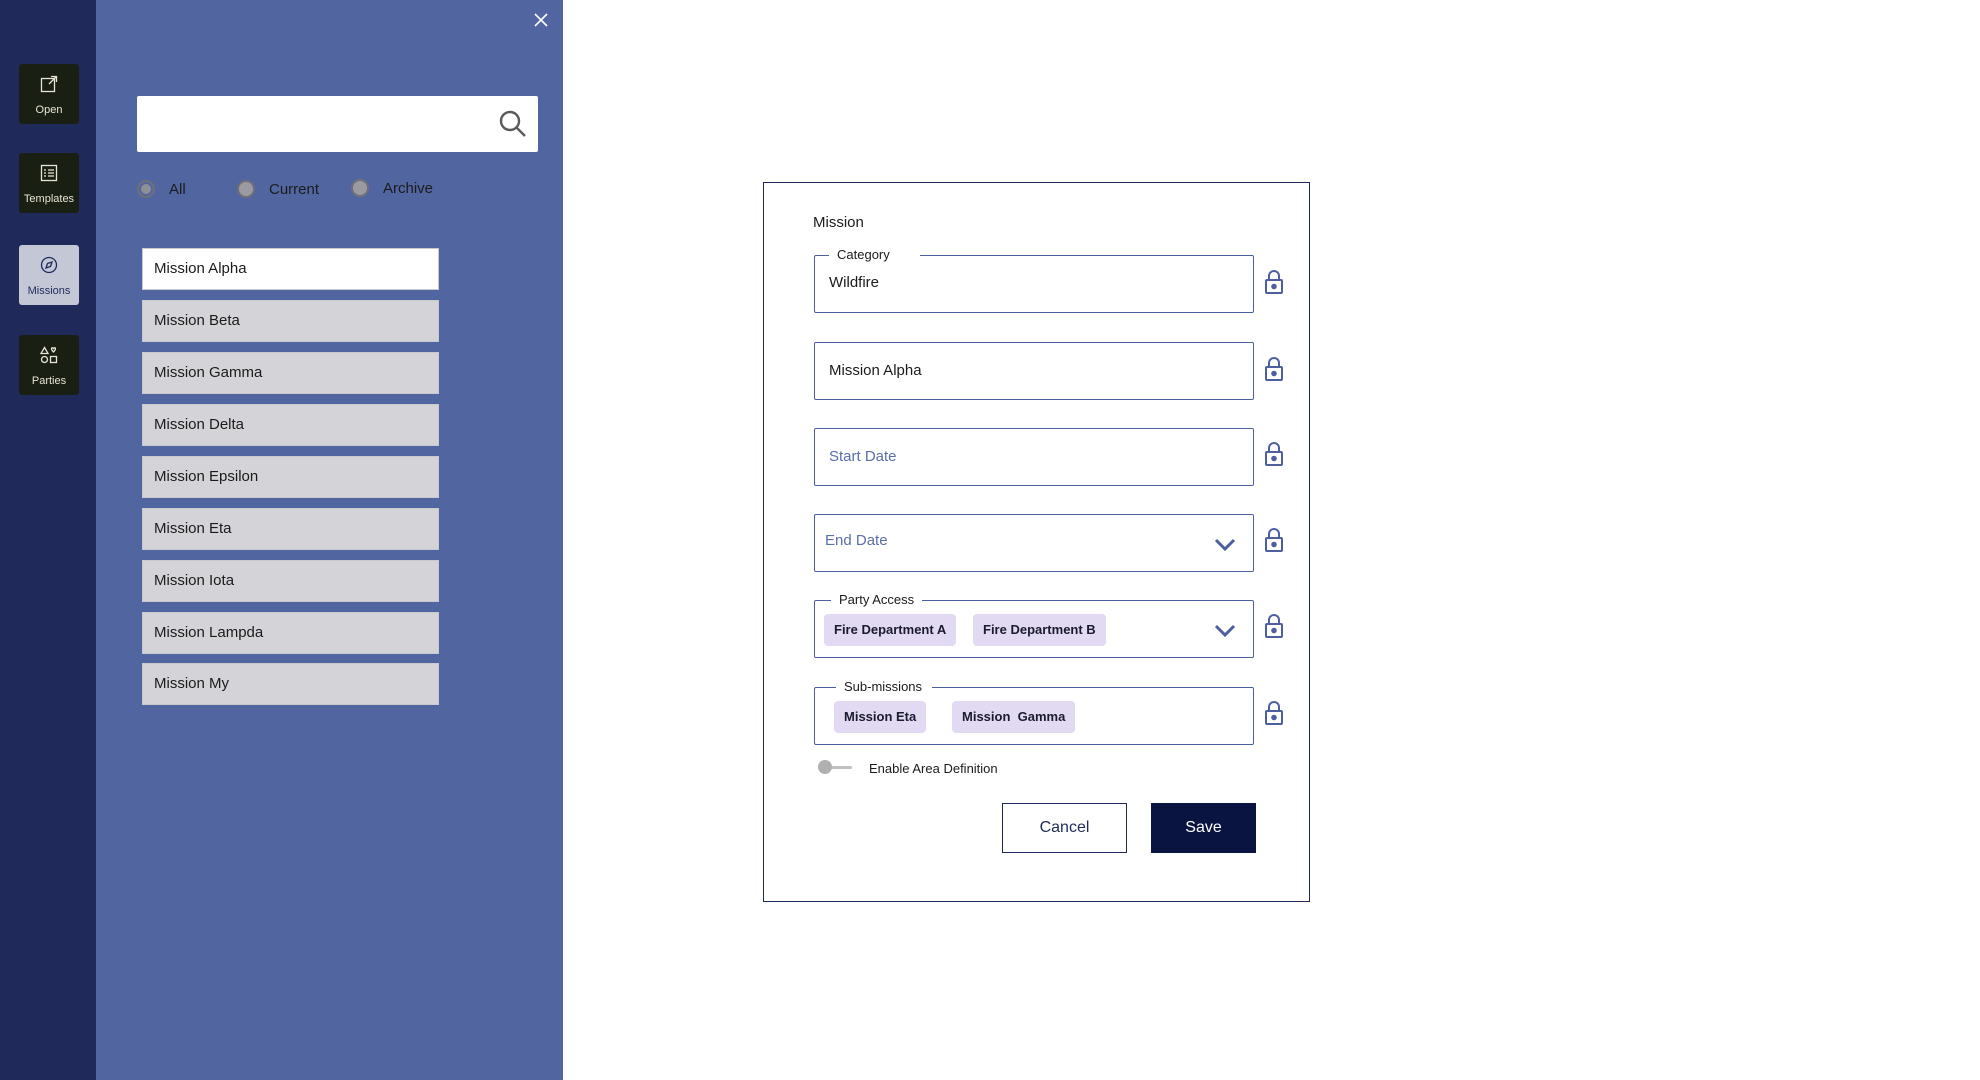  Describe the element at coordinates (854, 282) in the screenshot. I see `category-value: Wildfire` at that location.